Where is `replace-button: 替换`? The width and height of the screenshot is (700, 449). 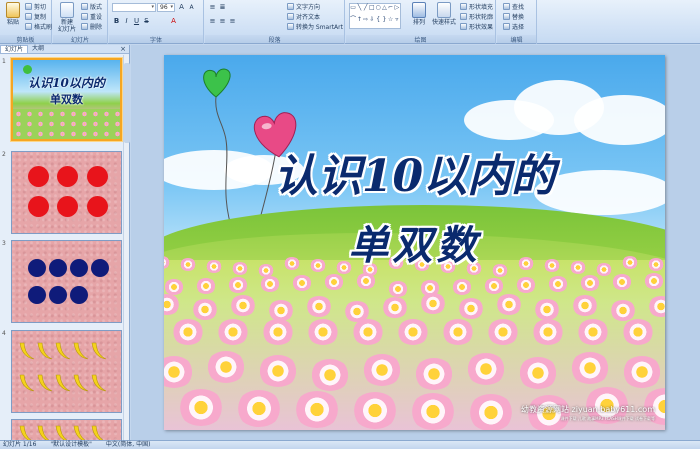
replace-button: 替换 is located at coordinates (513, 16).